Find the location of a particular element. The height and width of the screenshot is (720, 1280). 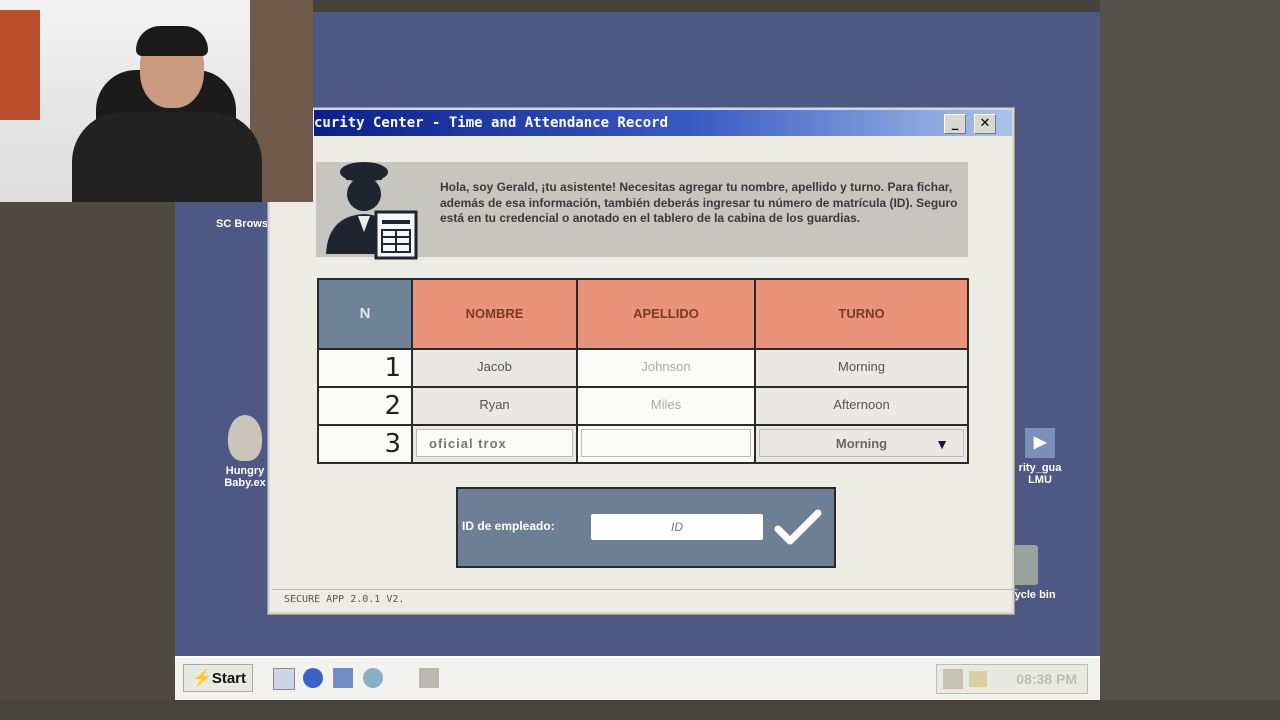

start-button: ⚡ Start is located at coordinates (218, 678).